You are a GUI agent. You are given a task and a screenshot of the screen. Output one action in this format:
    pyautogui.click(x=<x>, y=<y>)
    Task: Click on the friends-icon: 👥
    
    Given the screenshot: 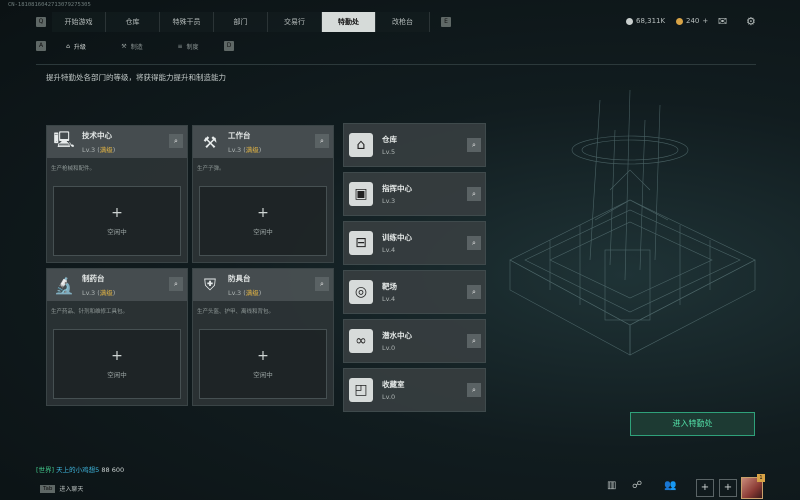 What is the action you would take?
    pyautogui.click(x=670, y=485)
    